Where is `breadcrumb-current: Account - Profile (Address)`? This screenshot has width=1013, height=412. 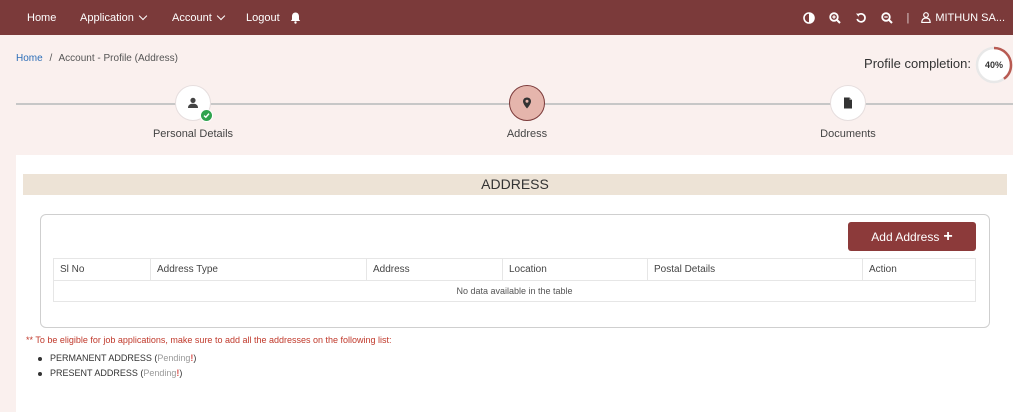 breadcrumb-current: Account - Profile (Address) is located at coordinates (118, 58).